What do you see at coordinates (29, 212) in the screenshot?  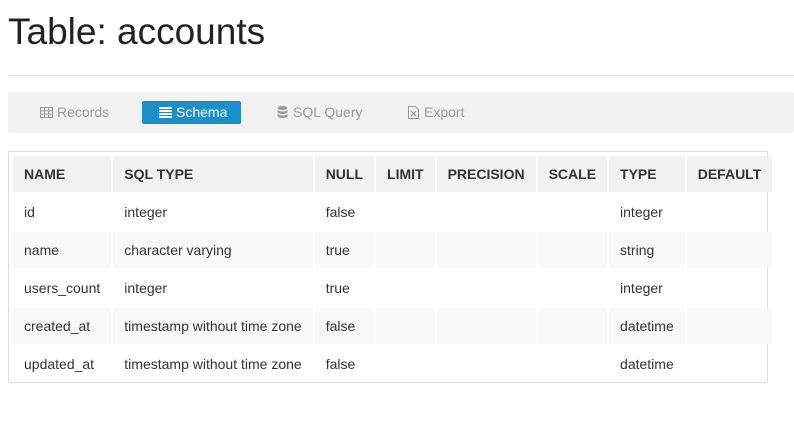 I see `cell-name: id` at bounding box center [29, 212].